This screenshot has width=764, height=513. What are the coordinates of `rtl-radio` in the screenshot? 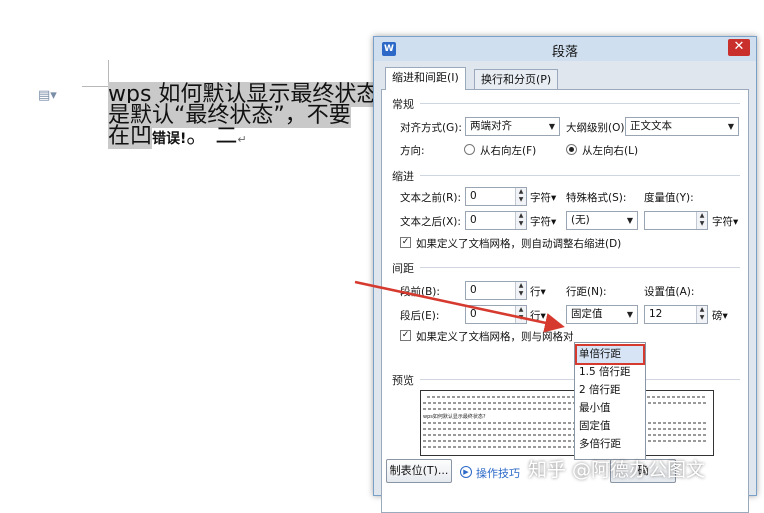 It's located at (469, 149).